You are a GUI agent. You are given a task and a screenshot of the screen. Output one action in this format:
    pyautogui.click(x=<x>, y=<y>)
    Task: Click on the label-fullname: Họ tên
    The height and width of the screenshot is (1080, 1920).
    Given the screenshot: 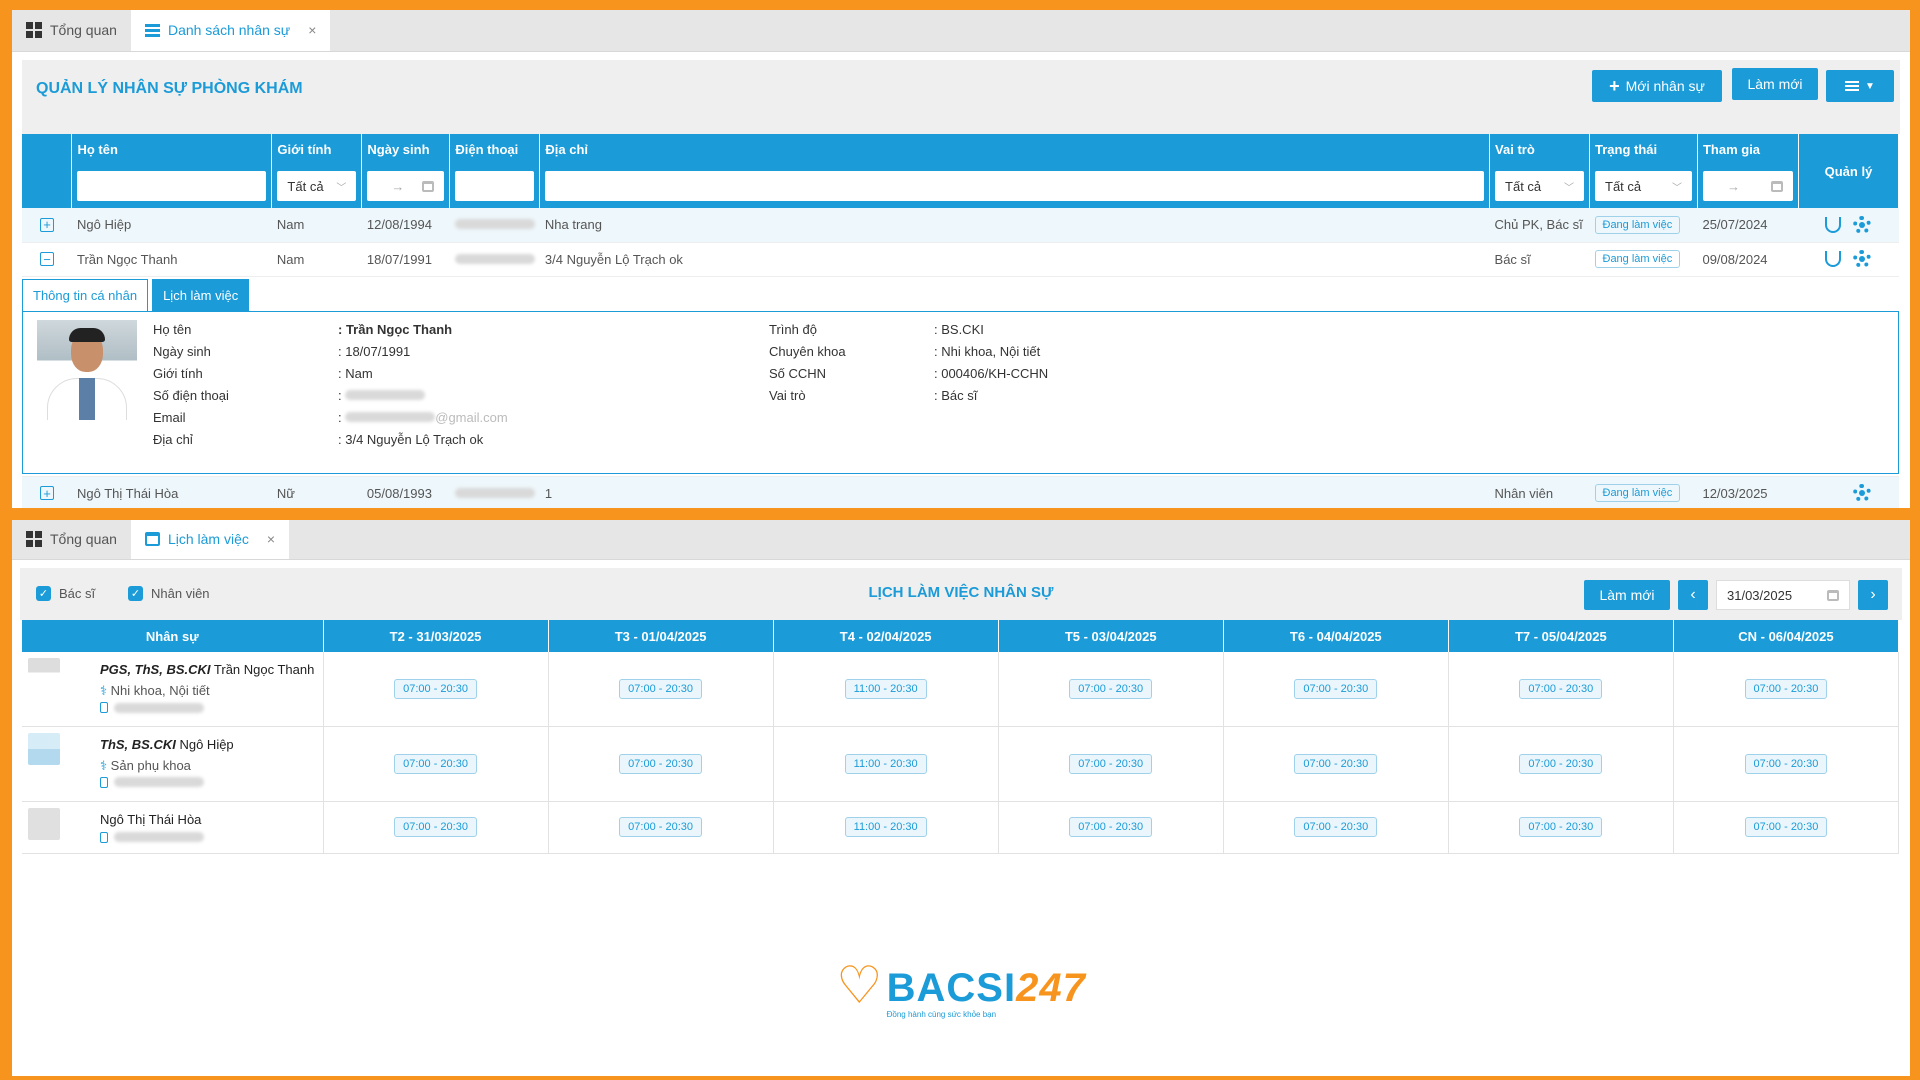 What is the action you would take?
    pyautogui.click(x=172, y=329)
    